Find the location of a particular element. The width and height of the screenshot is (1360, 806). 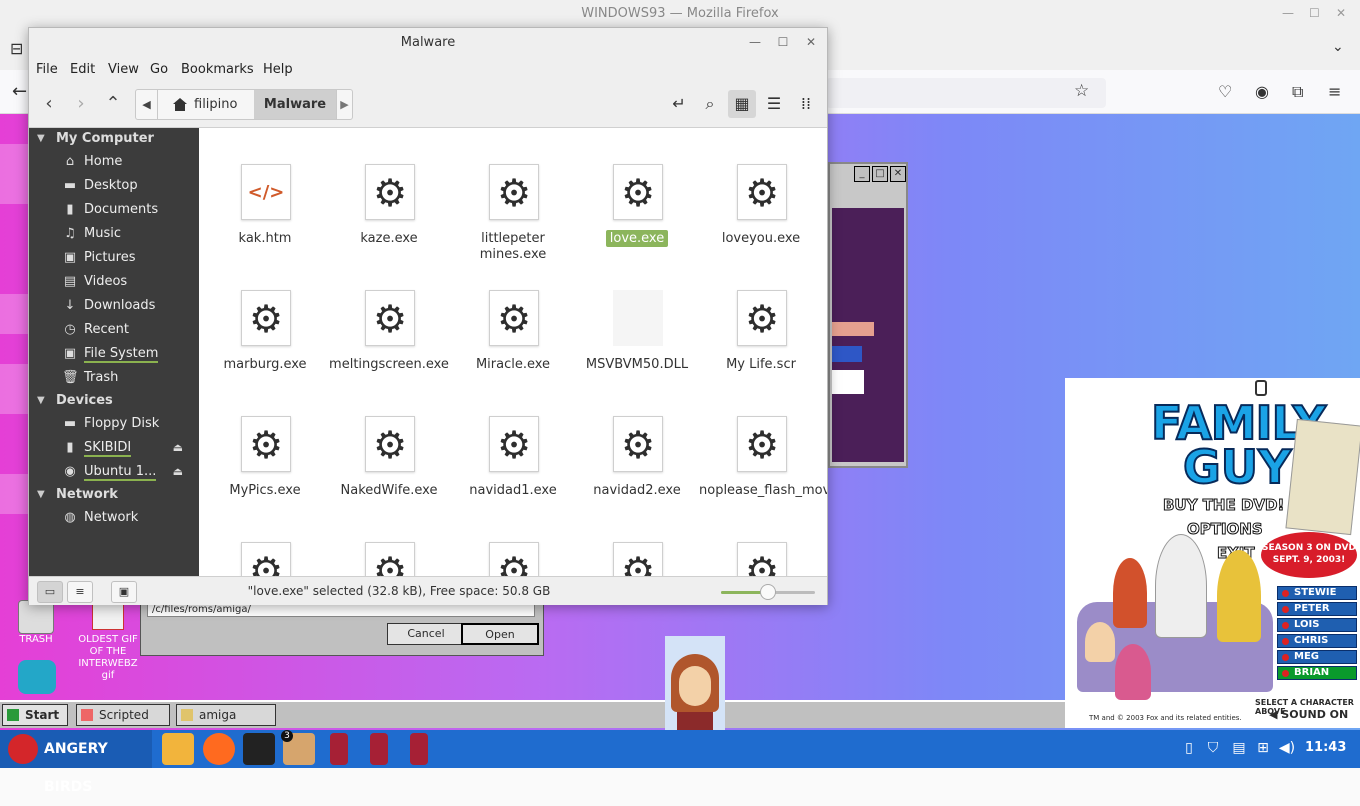

toggle-location-icon: ↵ is located at coordinates (679, 104).